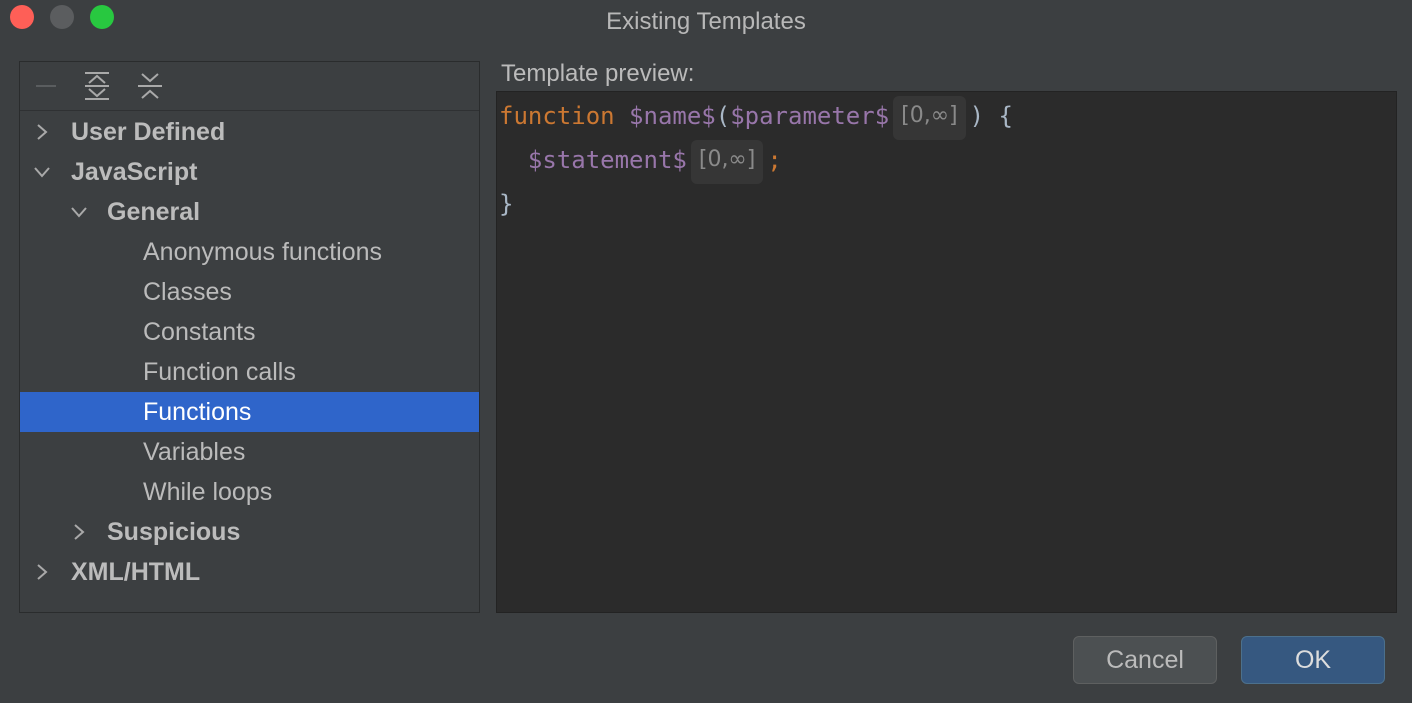 Image resolution: width=1412 pixels, height=703 pixels. I want to click on template-variable-name: $name$, so click(672, 116).